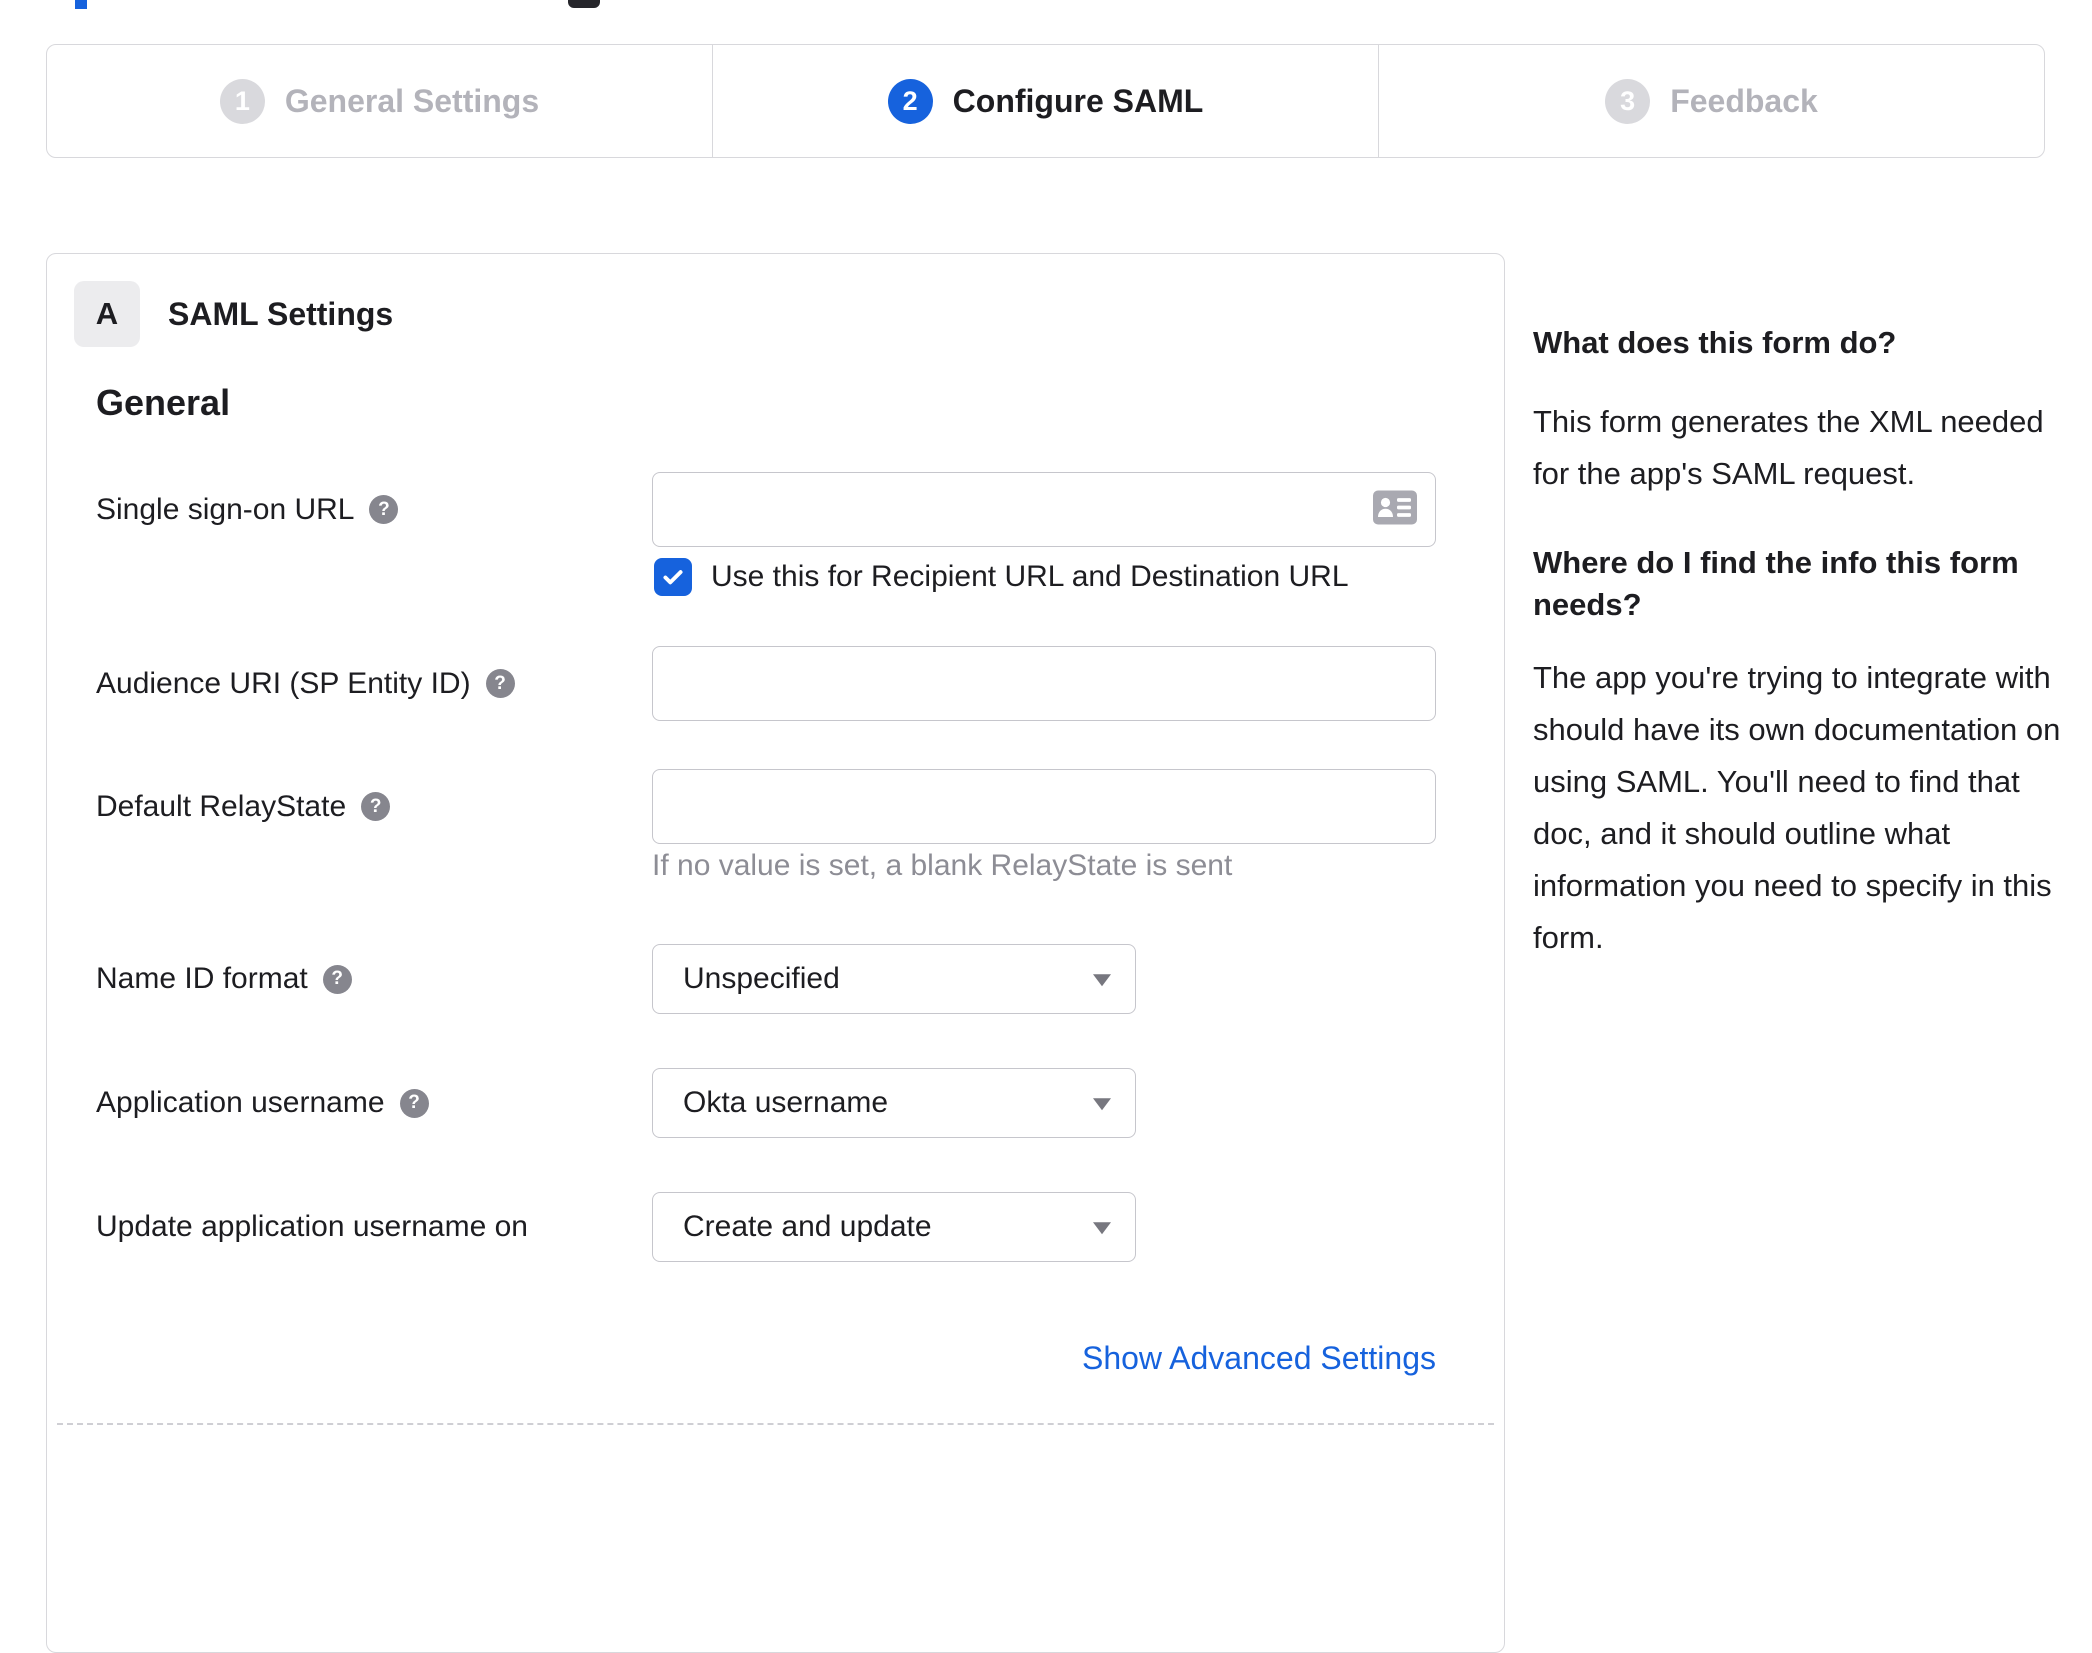  Describe the element at coordinates (1044, 683) in the screenshot. I see `audience-uri-input` at that location.